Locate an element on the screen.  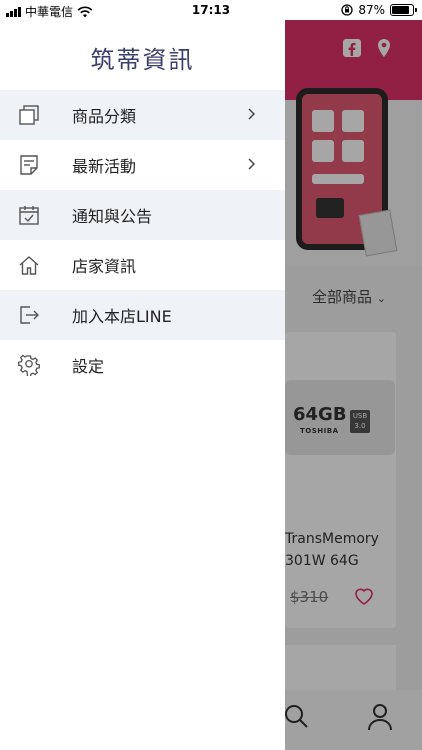
gear-icon is located at coordinates (29, 365).